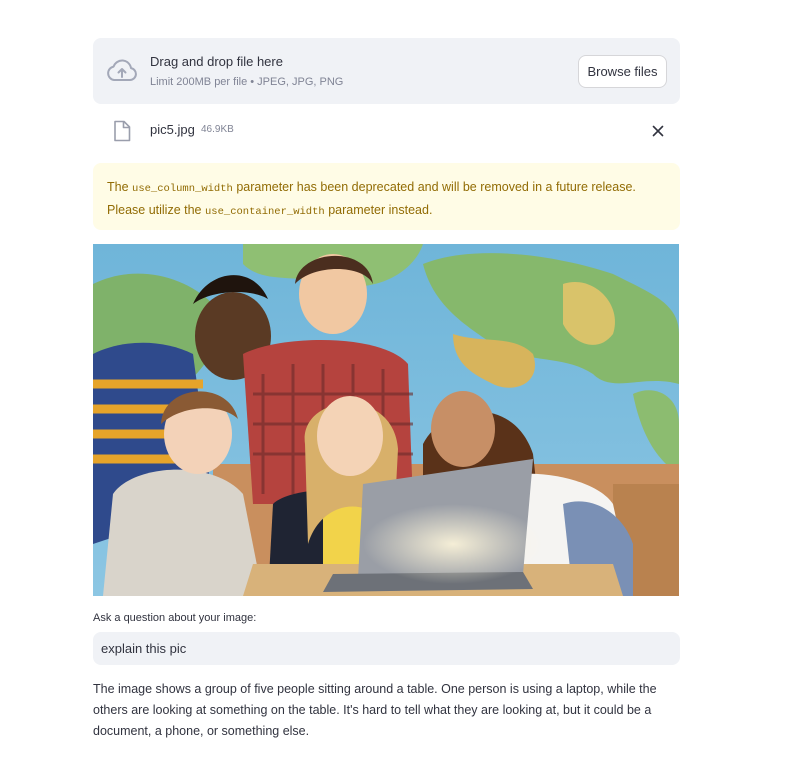  What do you see at coordinates (386, 130) in the screenshot?
I see `uploaded-file-row: pic5.jpg 46.9KB` at bounding box center [386, 130].